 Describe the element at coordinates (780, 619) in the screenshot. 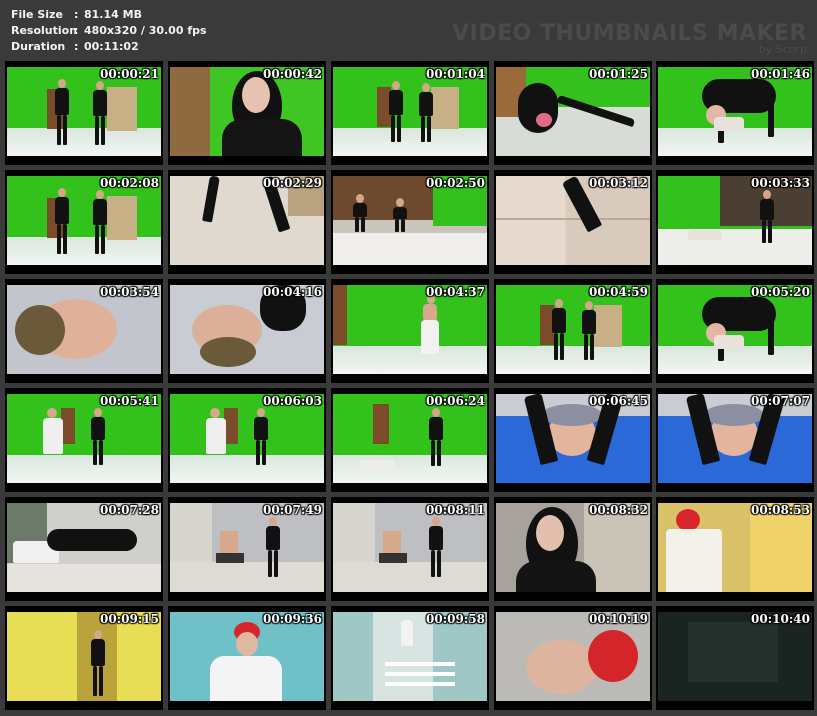

I see `timestamp: 00:10:40` at that location.